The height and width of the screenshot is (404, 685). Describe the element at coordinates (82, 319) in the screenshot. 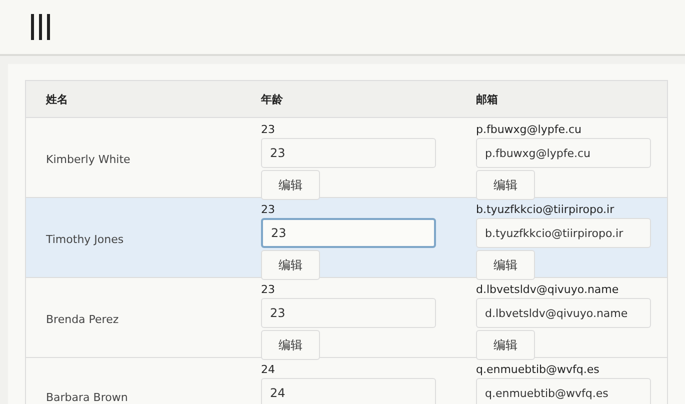

I see `name-text: Brenda Perez` at that location.